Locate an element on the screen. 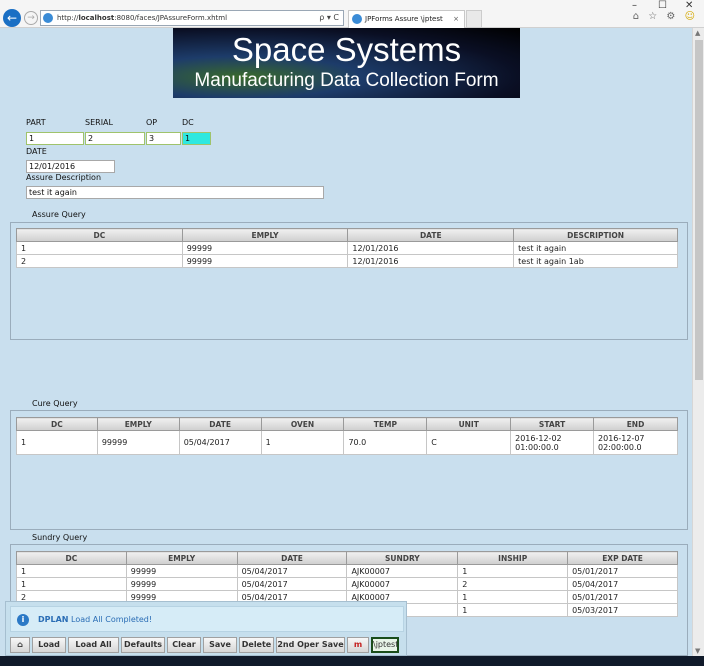 The height and width of the screenshot is (666, 704). url-rest: :8080/faces/JPAssureForm.xhtml is located at coordinates (171, 18).